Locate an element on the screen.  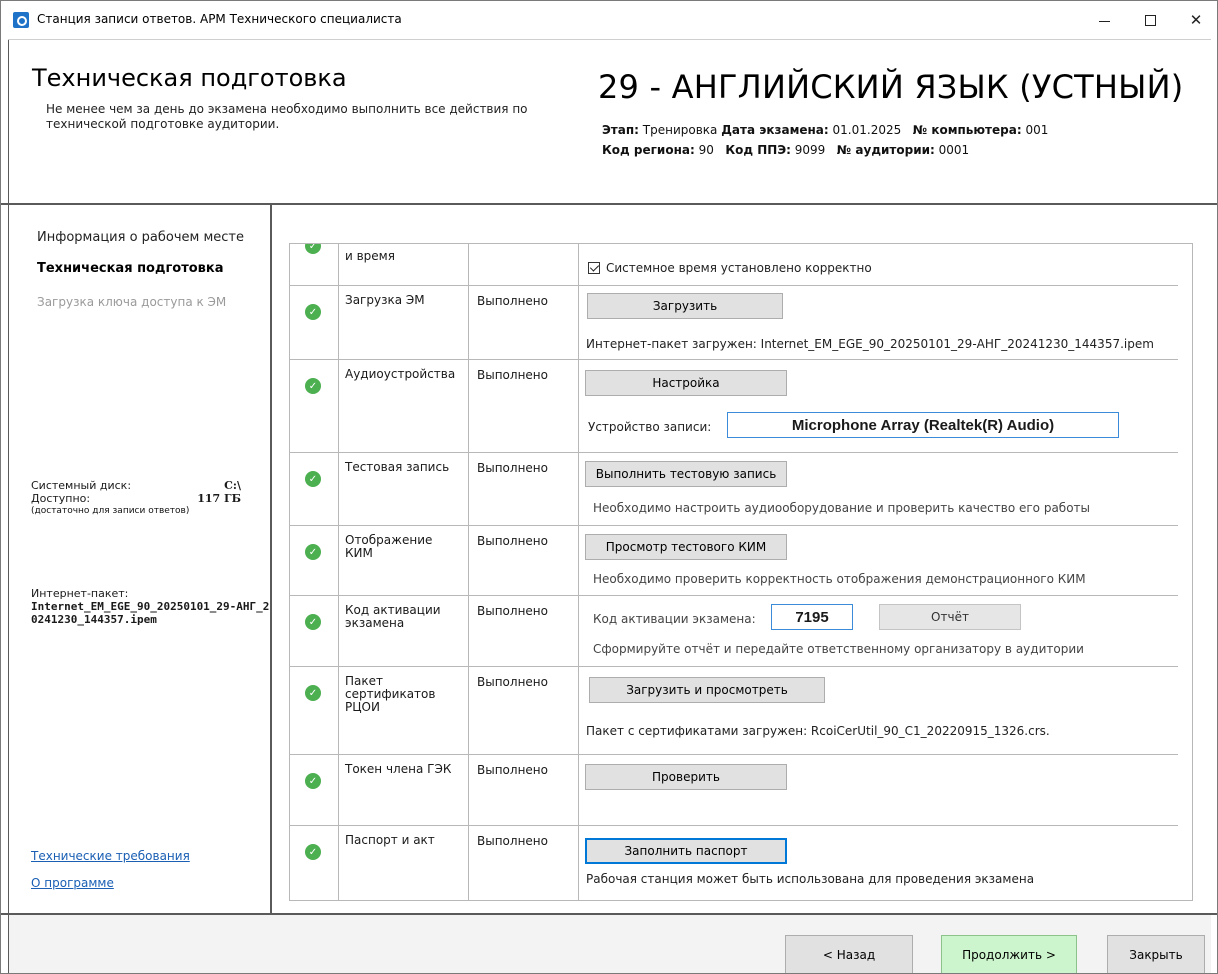
system-time-label: Системное время установлено корректно is located at coordinates (739, 268).